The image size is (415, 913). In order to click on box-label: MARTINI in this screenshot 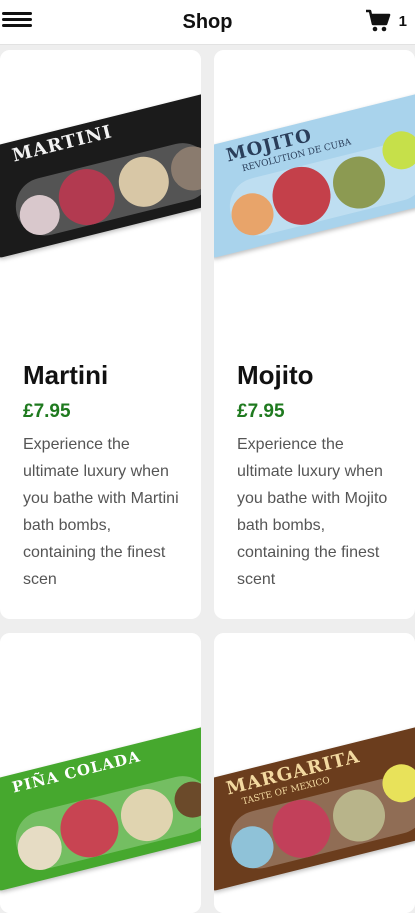, I will do `click(62, 144)`.